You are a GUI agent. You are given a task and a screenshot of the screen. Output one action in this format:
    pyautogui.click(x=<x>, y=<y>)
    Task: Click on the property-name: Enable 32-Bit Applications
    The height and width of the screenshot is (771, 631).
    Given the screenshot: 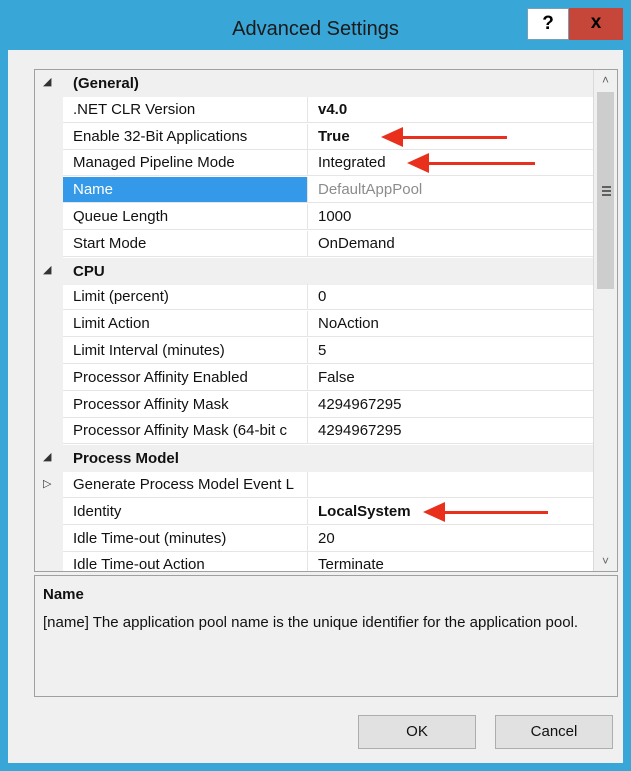 What is the action you would take?
    pyautogui.click(x=185, y=136)
    